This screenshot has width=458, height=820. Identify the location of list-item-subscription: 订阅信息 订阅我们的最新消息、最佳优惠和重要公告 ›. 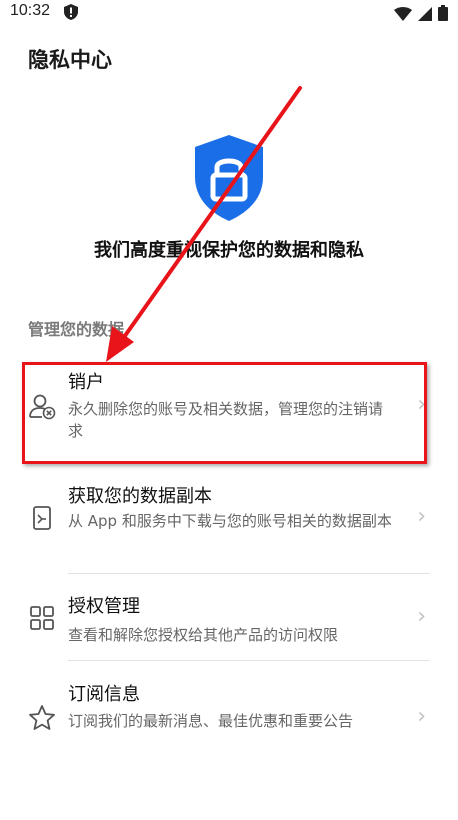
(227, 720).